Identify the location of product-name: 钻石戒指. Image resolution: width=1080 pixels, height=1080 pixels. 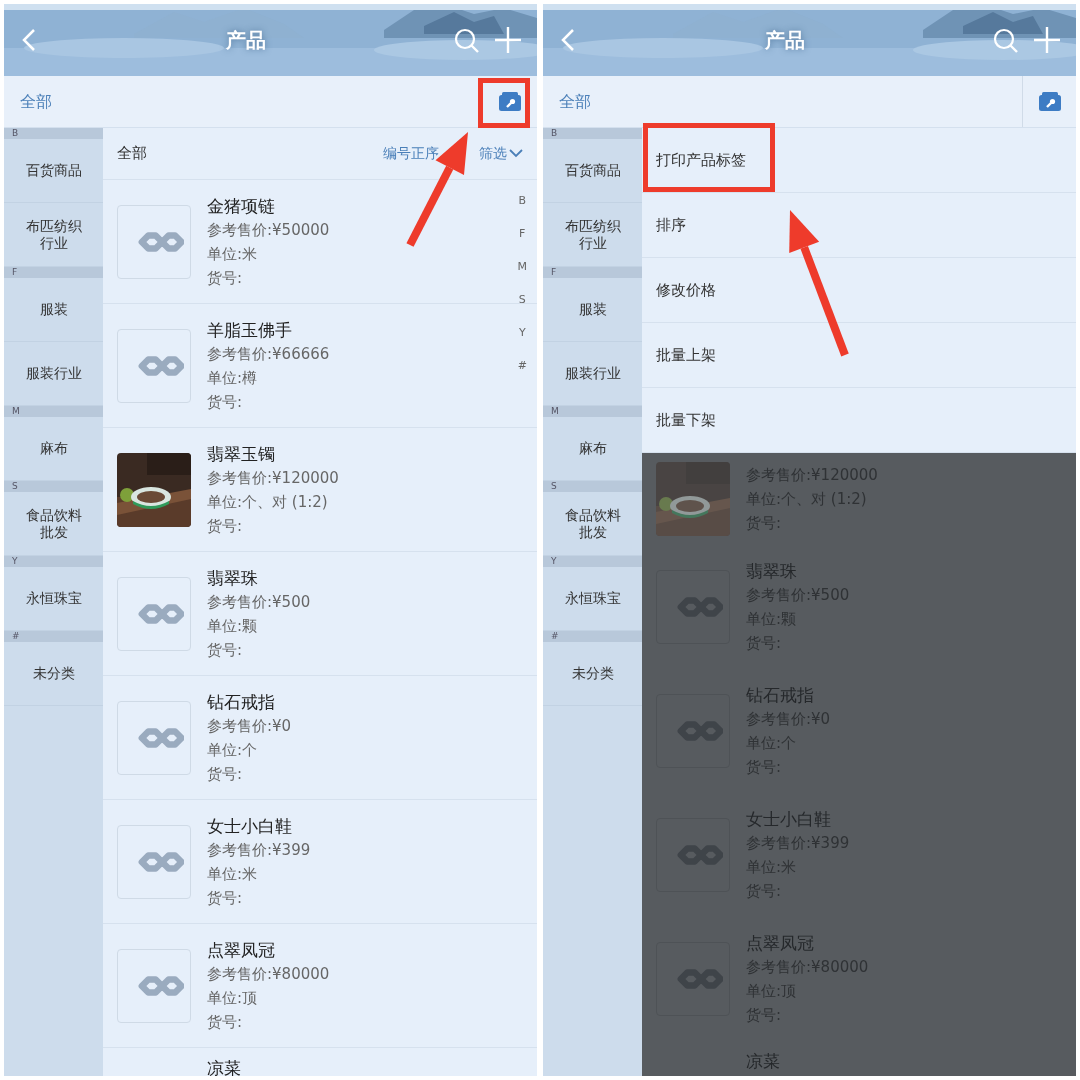
(241, 702).